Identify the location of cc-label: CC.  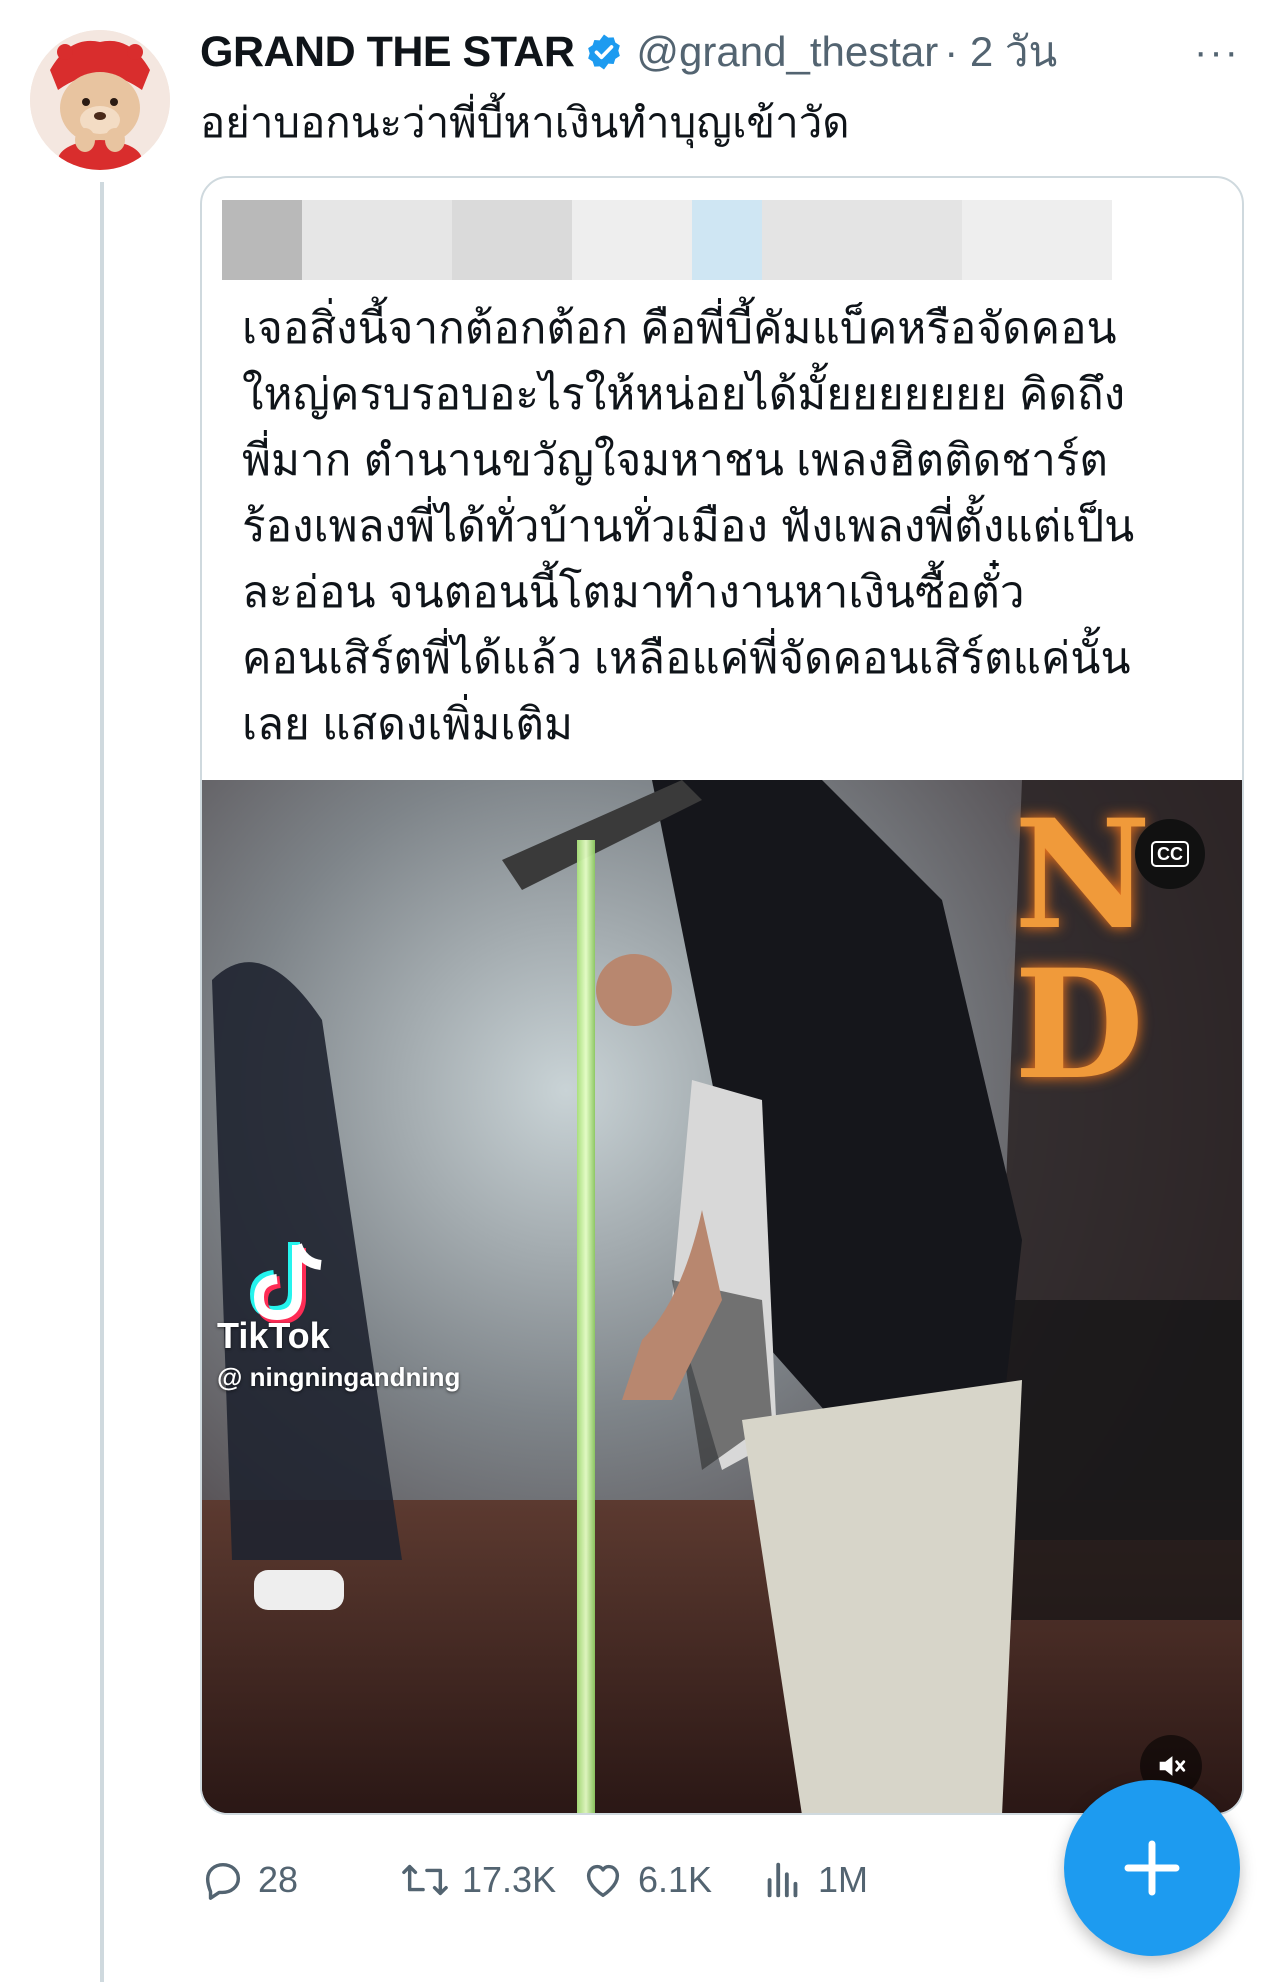
(1170, 854).